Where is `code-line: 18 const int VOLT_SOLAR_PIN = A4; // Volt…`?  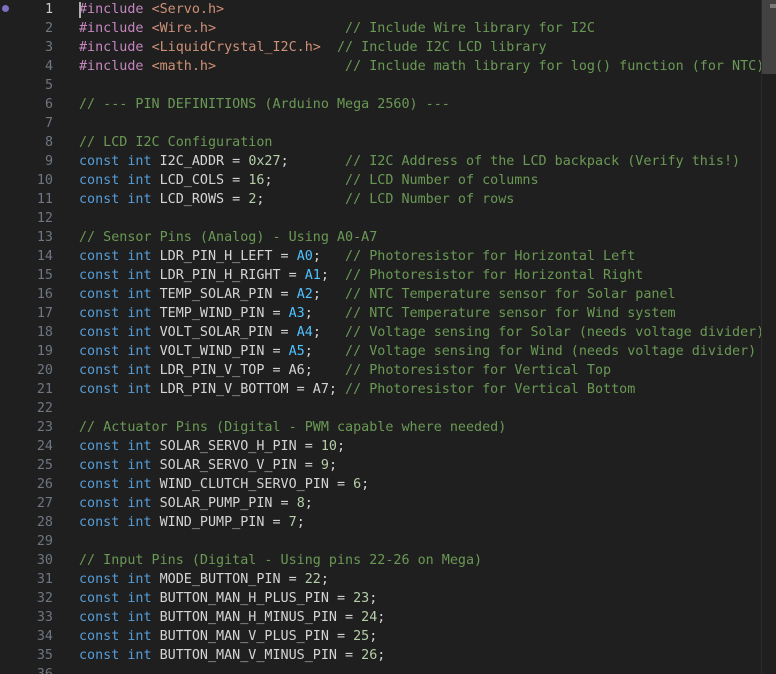 code-line: 18 const int VOLT_SOLAR_PIN = A4; // Volt… is located at coordinates (388, 332).